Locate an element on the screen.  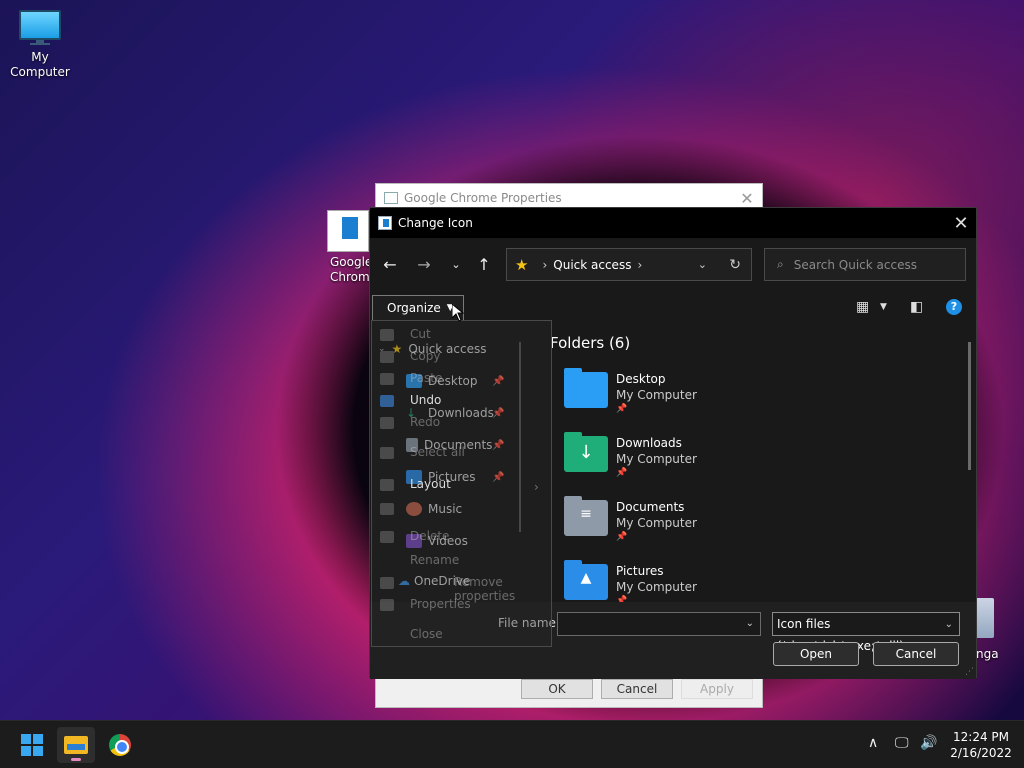
chrome-icon is located at coordinates (120, 745).